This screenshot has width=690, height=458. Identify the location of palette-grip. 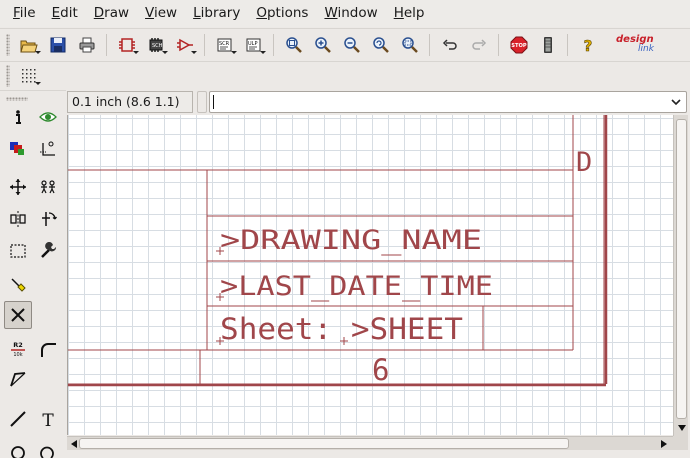
(17, 99).